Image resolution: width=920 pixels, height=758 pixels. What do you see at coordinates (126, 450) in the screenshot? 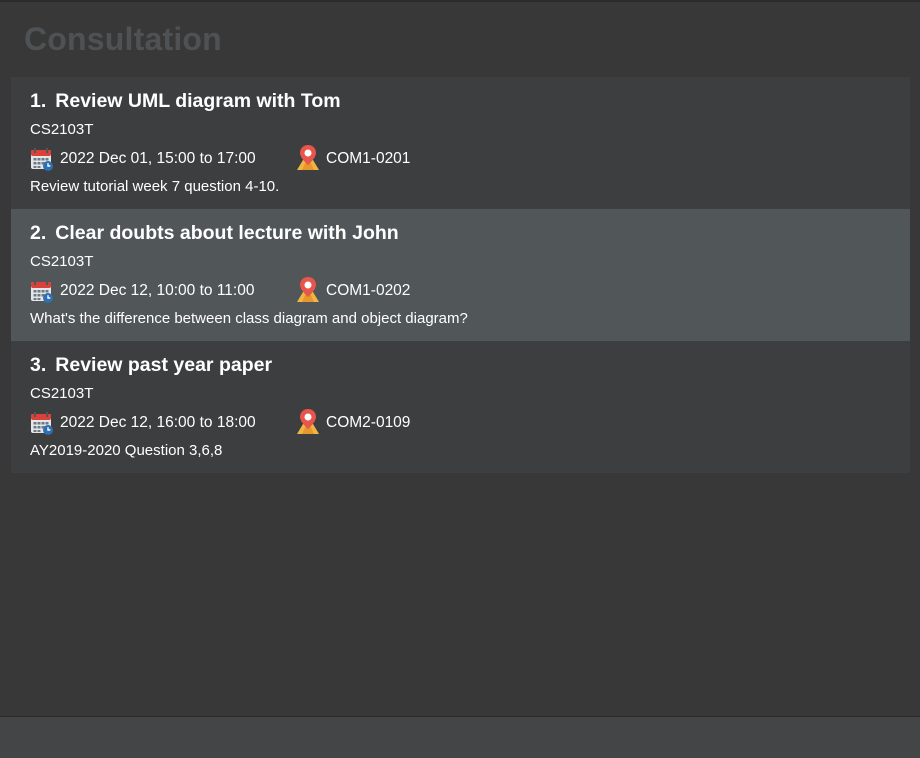
I see `consultation-description: AY2019-2020 Question 3,6,8` at bounding box center [126, 450].